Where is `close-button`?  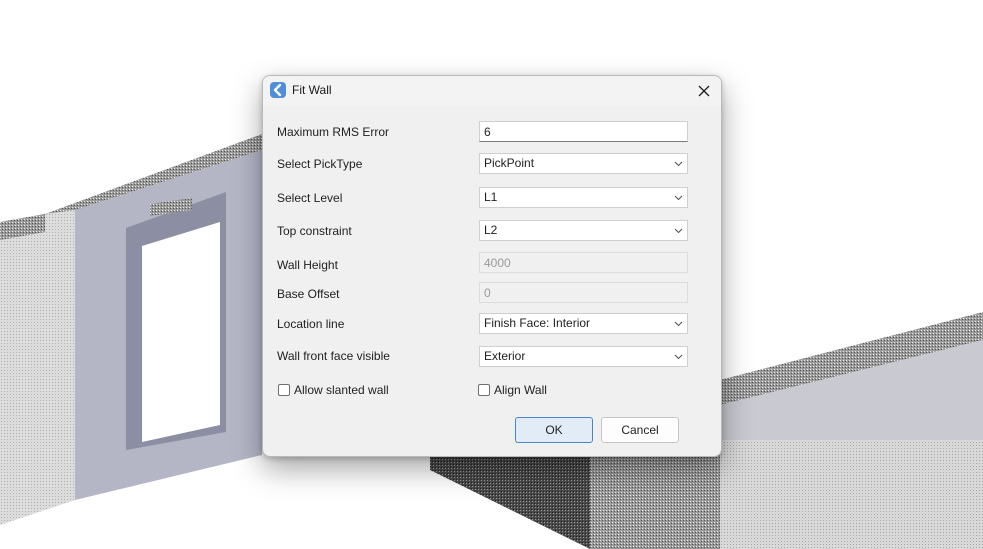 close-button is located at coordinates (704, 91).